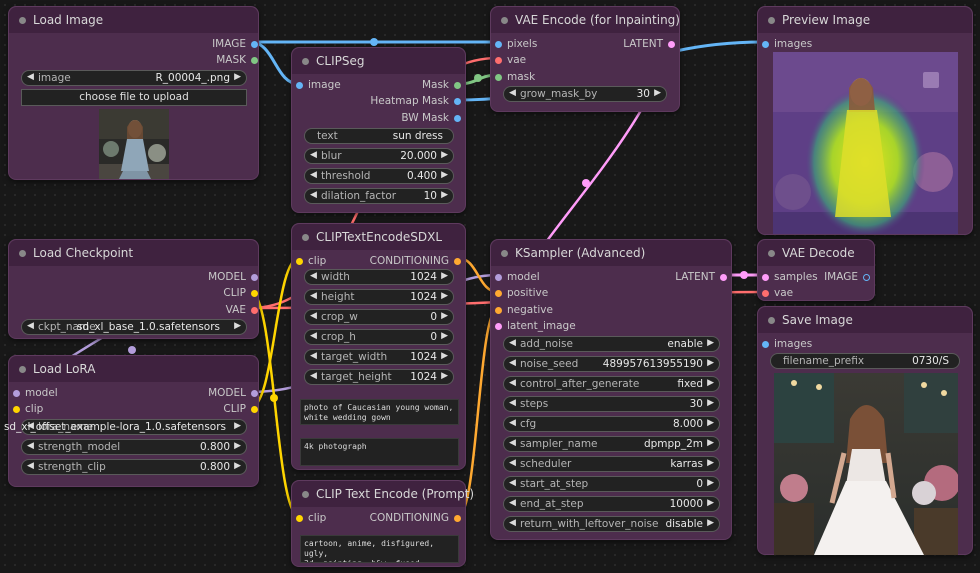 This screenshot has height=573, width=980. Describe the element at coordinates (516, 44) in the screenshot. I see `input-pixels: pixels` at that location.